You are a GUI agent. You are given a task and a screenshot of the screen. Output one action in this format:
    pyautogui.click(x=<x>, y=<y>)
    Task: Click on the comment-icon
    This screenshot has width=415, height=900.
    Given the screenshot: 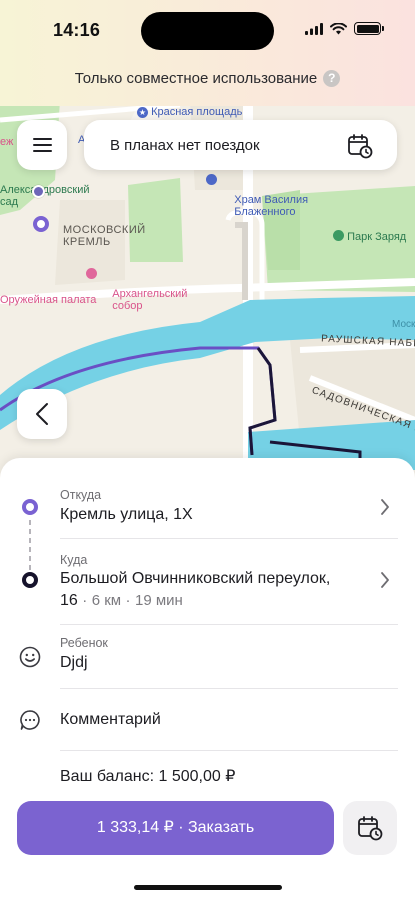 What is the action you would take?
    pyautogui.click(x=30, y=720)
    